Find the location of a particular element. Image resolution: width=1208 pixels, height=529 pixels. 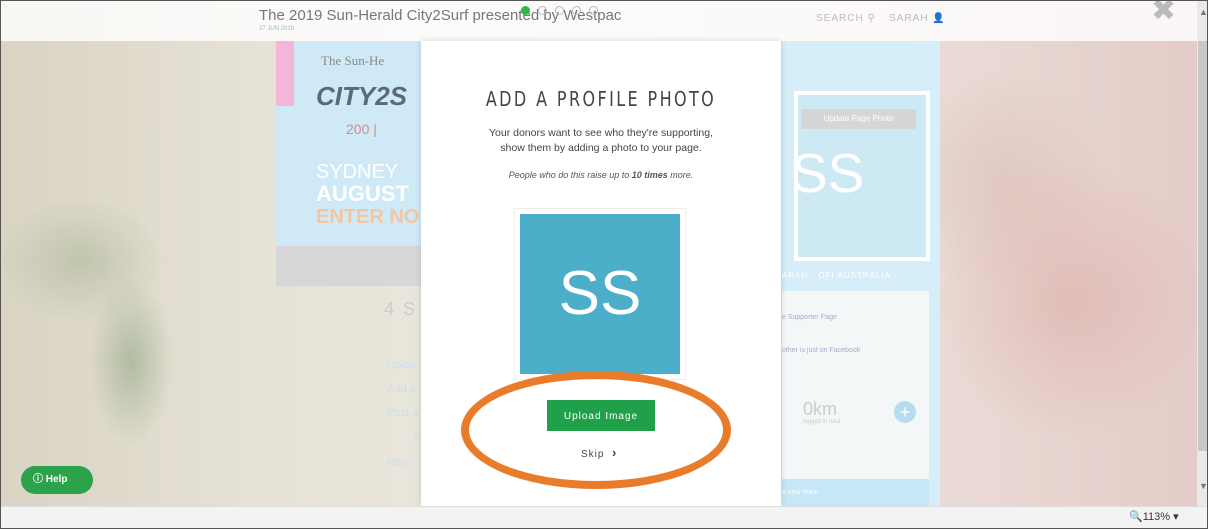

update-page-photo-button: Update Page Photo is located at coordinates (858, 119).